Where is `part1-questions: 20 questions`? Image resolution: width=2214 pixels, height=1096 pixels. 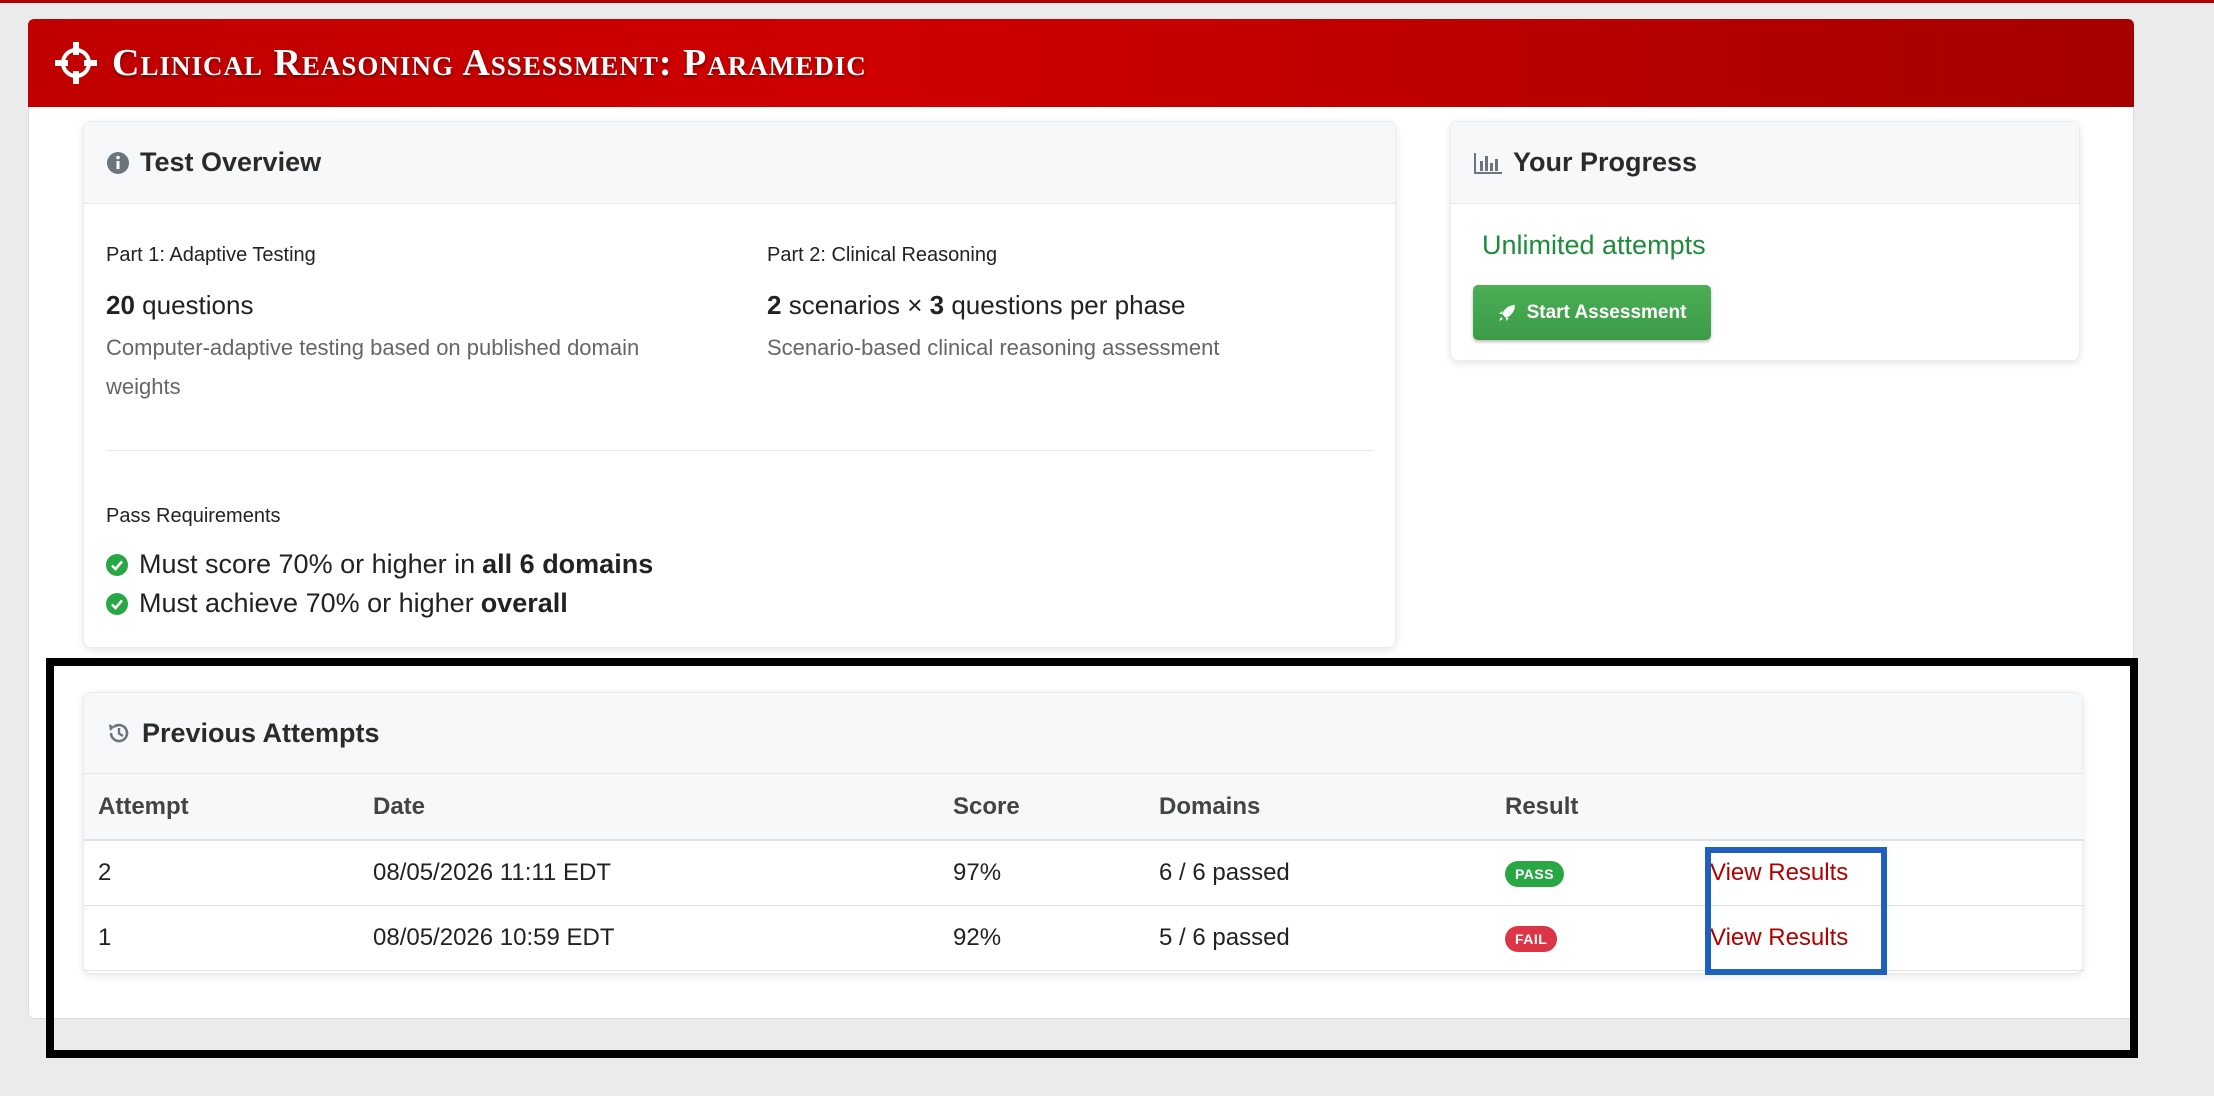 part1-questions: 20 questions is located at coordinates (179, 305).